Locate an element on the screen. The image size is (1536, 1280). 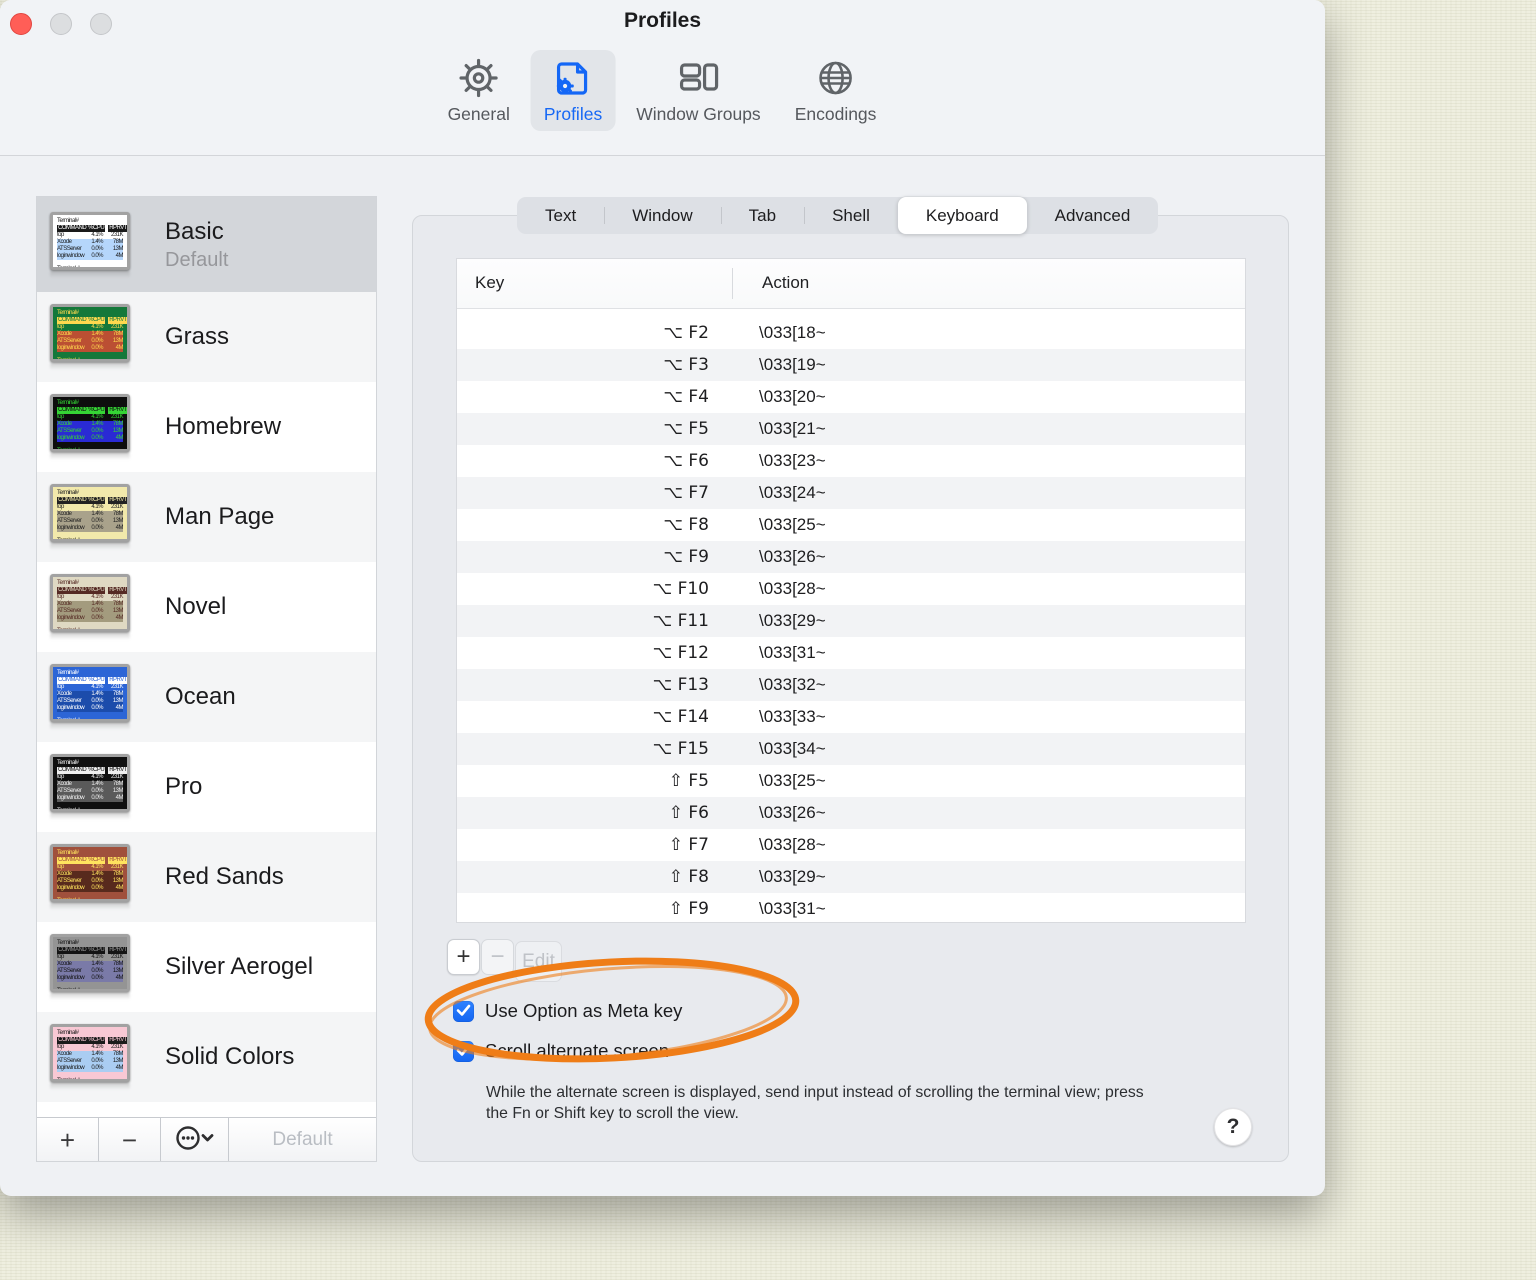
key-cell: ⌥ F11 is located at coordinates (680, 621).